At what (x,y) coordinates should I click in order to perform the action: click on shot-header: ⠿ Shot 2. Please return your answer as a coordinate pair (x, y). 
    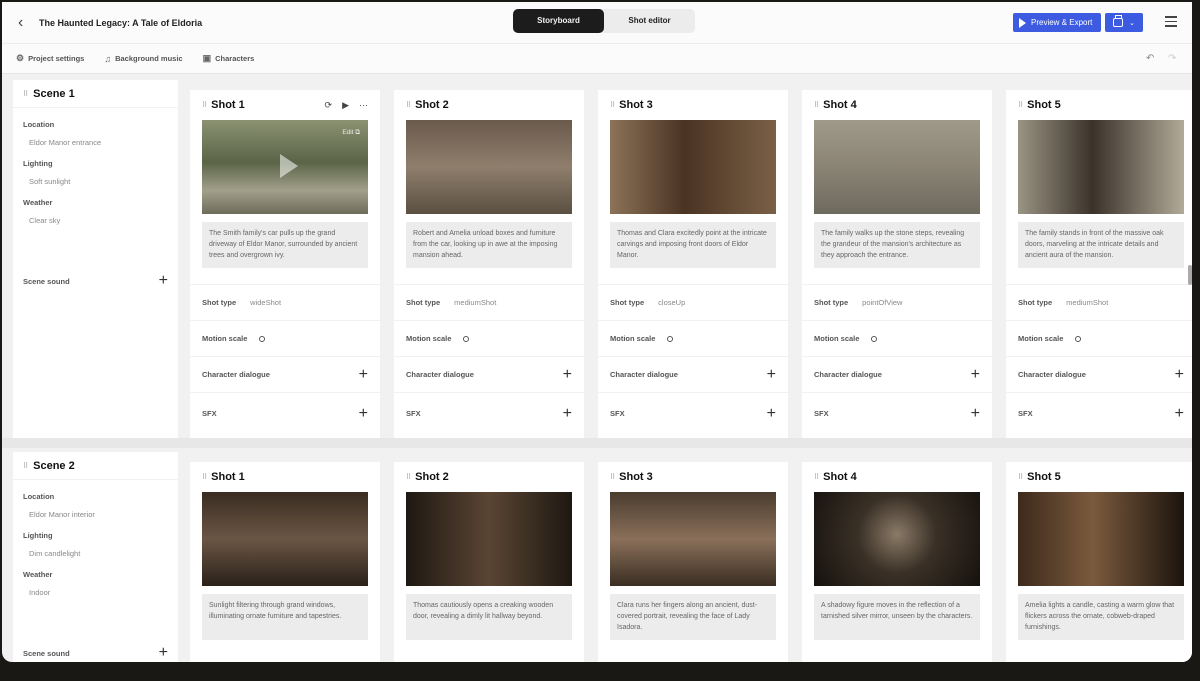
    Looking at the image, I should click on (489, 477).